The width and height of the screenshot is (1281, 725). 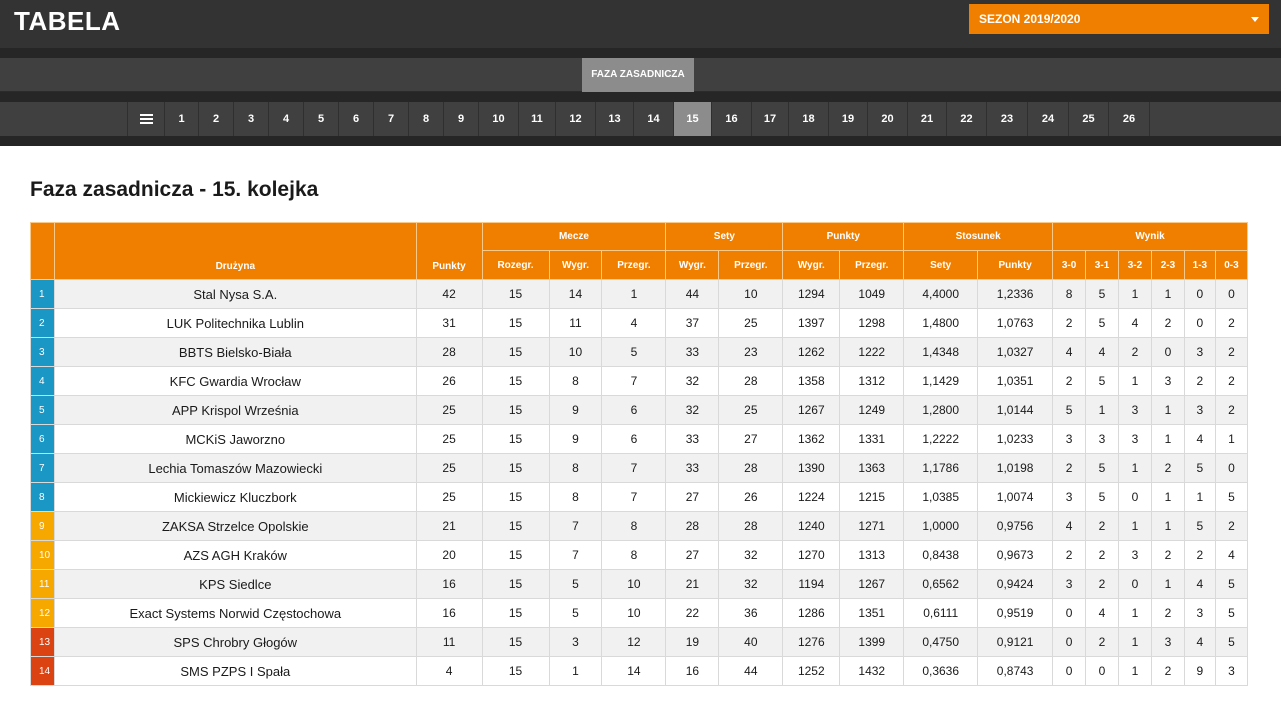 What do you see at coordinates (576, 119) in the screenshot?
I see `round-button: 12` at bounding box center [576, 119].